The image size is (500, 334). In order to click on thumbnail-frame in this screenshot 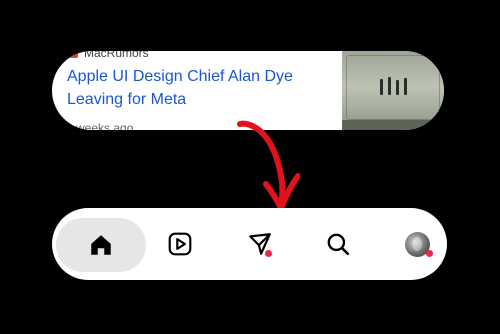, I will do `click(393, 87)`.